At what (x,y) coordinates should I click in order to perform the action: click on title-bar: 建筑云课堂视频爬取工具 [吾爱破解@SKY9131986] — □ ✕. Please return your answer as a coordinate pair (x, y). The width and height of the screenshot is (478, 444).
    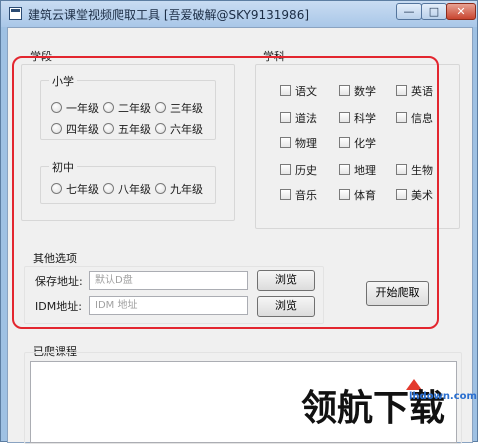
    Looking at the image, I should click on (239, 14).